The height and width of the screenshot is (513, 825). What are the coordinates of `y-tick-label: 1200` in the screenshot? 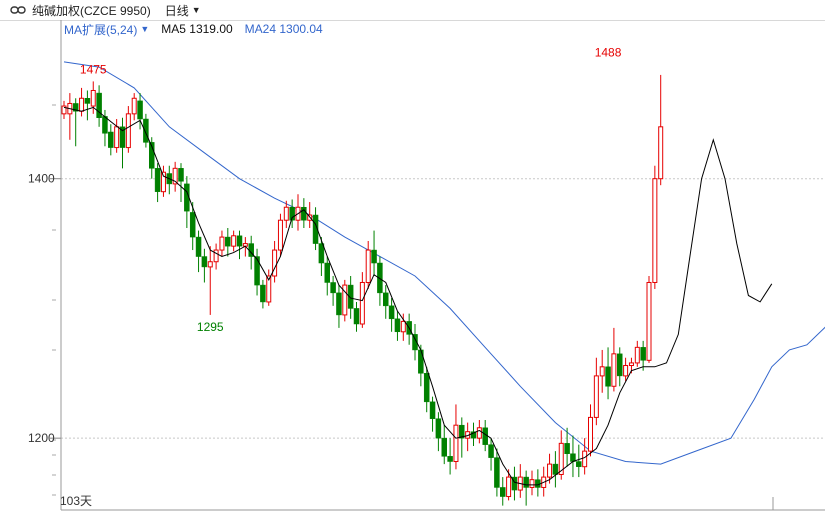 It's located at (41, 438).